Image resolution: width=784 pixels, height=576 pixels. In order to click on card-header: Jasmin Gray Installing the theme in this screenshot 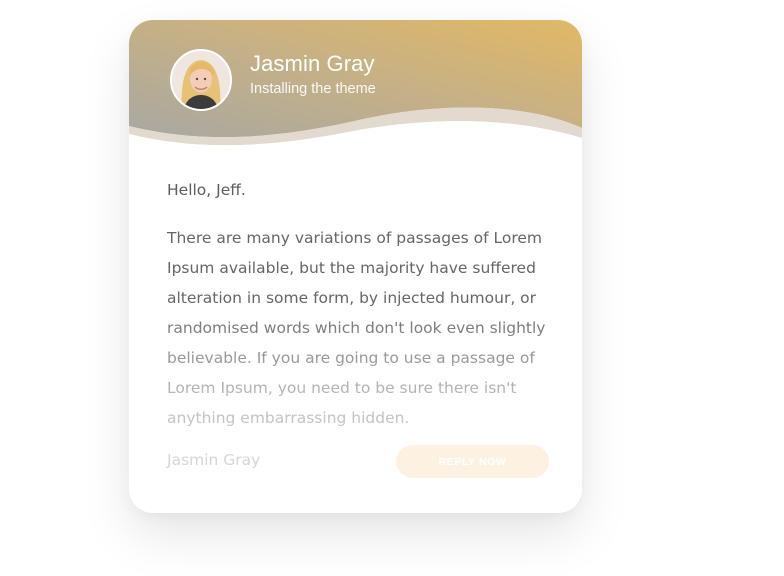, I will do `click(355, 92)`.